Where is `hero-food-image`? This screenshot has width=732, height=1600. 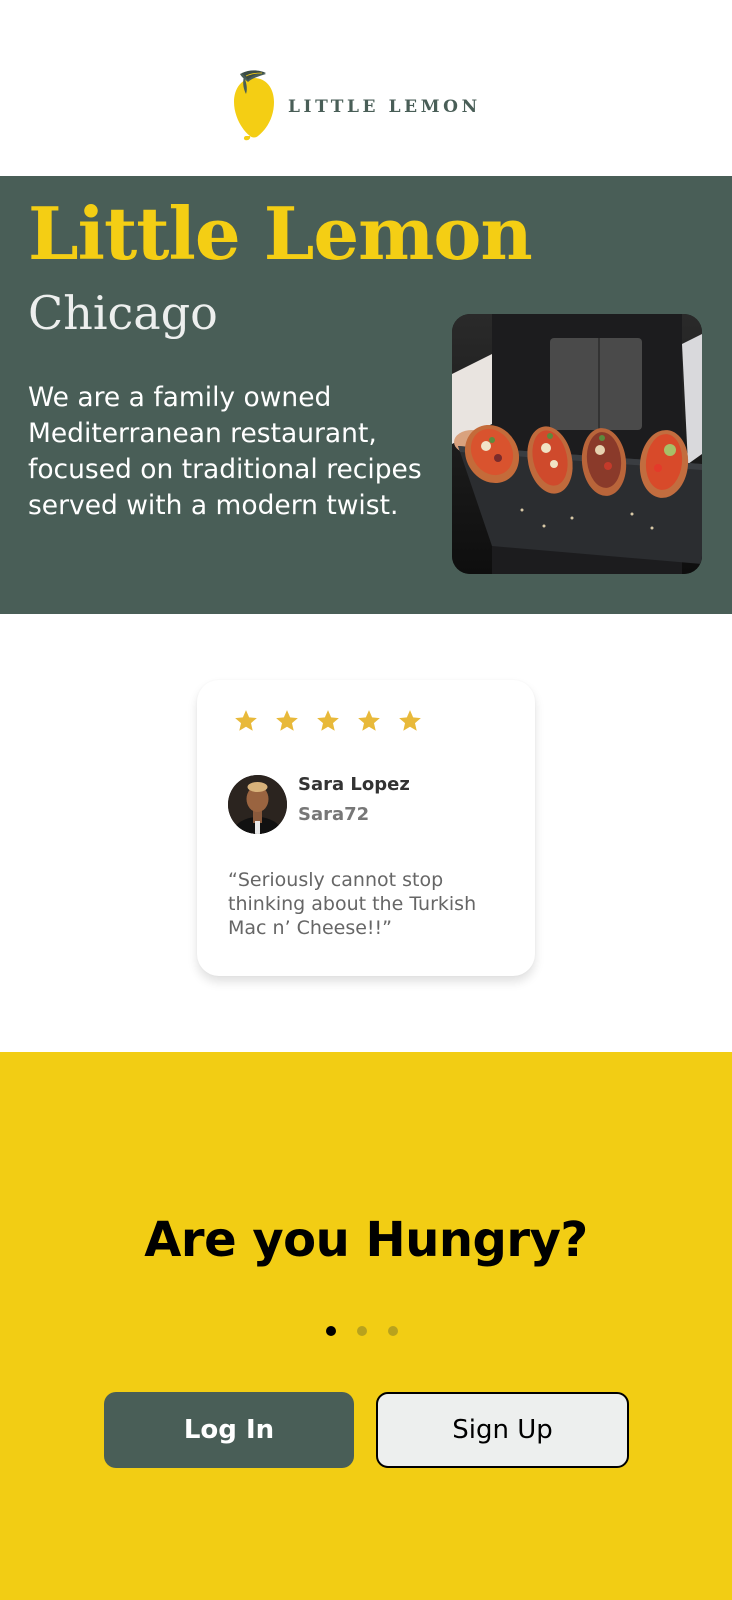 hero-food-image is located at coordinates (577, 444).